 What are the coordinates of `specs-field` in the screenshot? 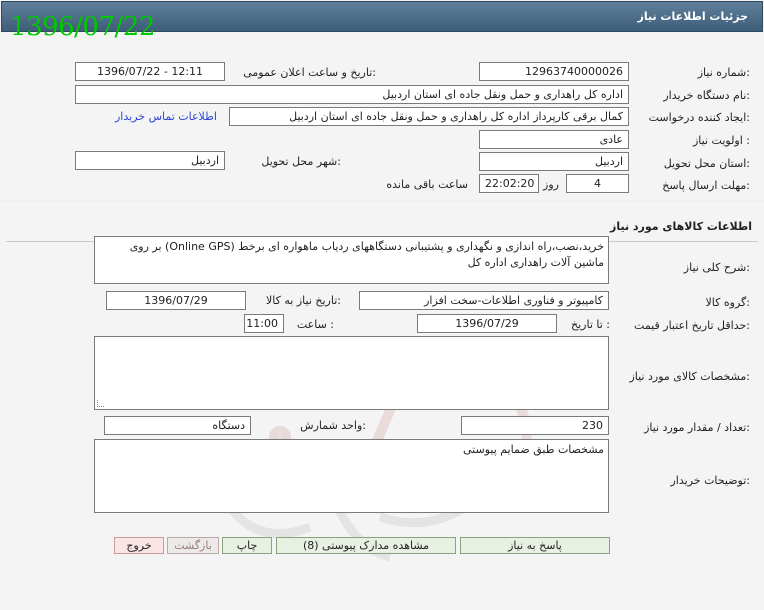 It's located at (351, 373).